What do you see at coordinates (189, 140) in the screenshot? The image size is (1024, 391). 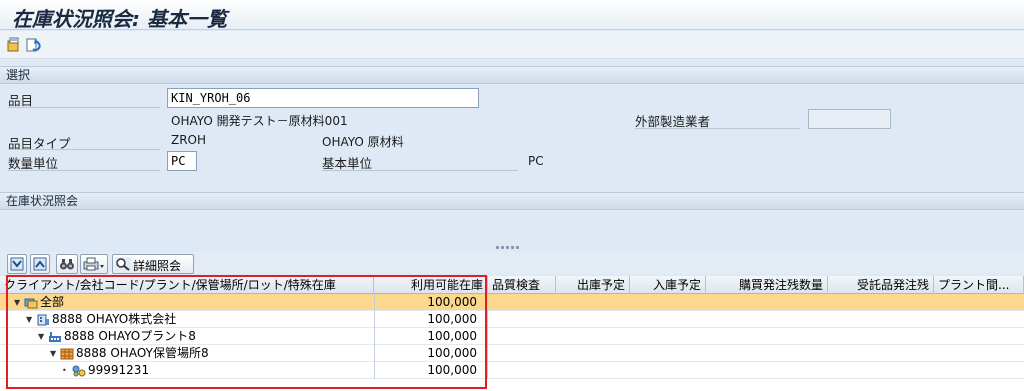 I see `material-type-code: ZROH` at bounding box center [189, 140].